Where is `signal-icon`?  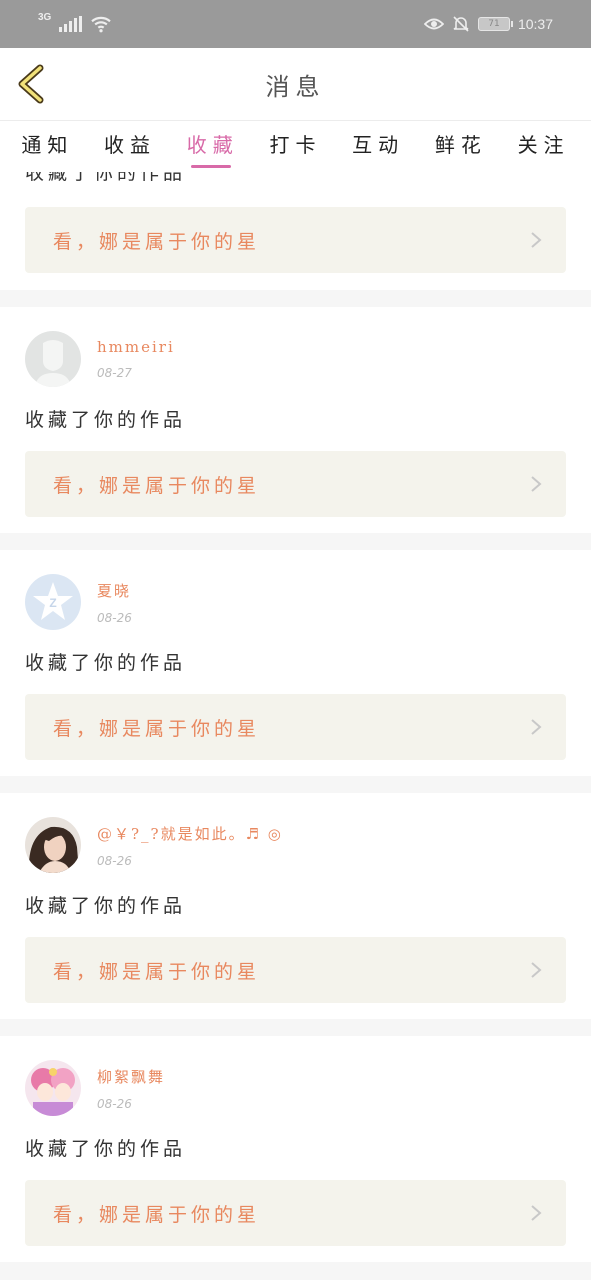 signal-icon is located at coordinates (71, 24).